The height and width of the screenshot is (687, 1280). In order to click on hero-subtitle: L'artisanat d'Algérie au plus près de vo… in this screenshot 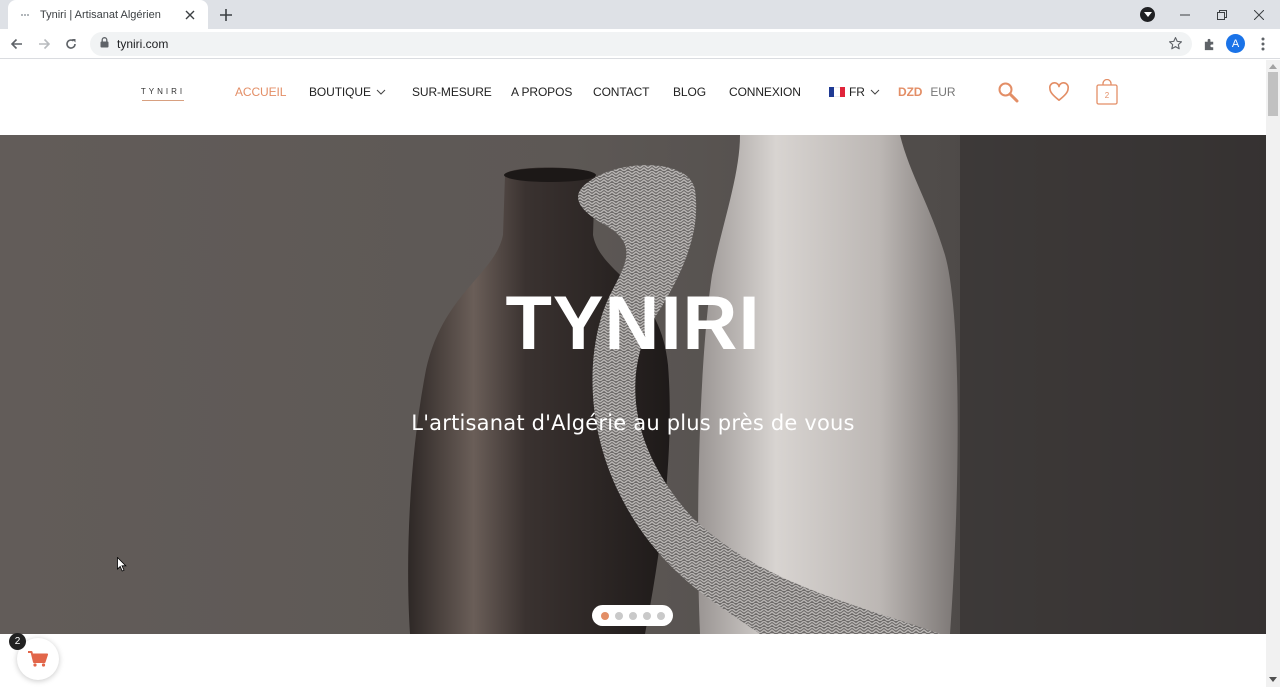, I will do `click(633, 423)`.